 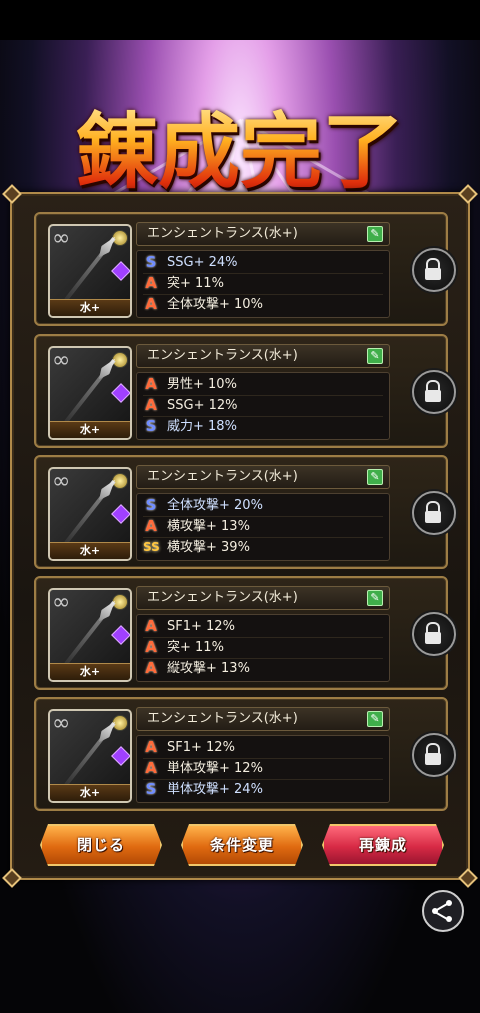 What do you see at coordinates (215, 768) in the screenshot?
I see `skill-text: 単体攻撃+ 12%` at bounding box center [215, 768].